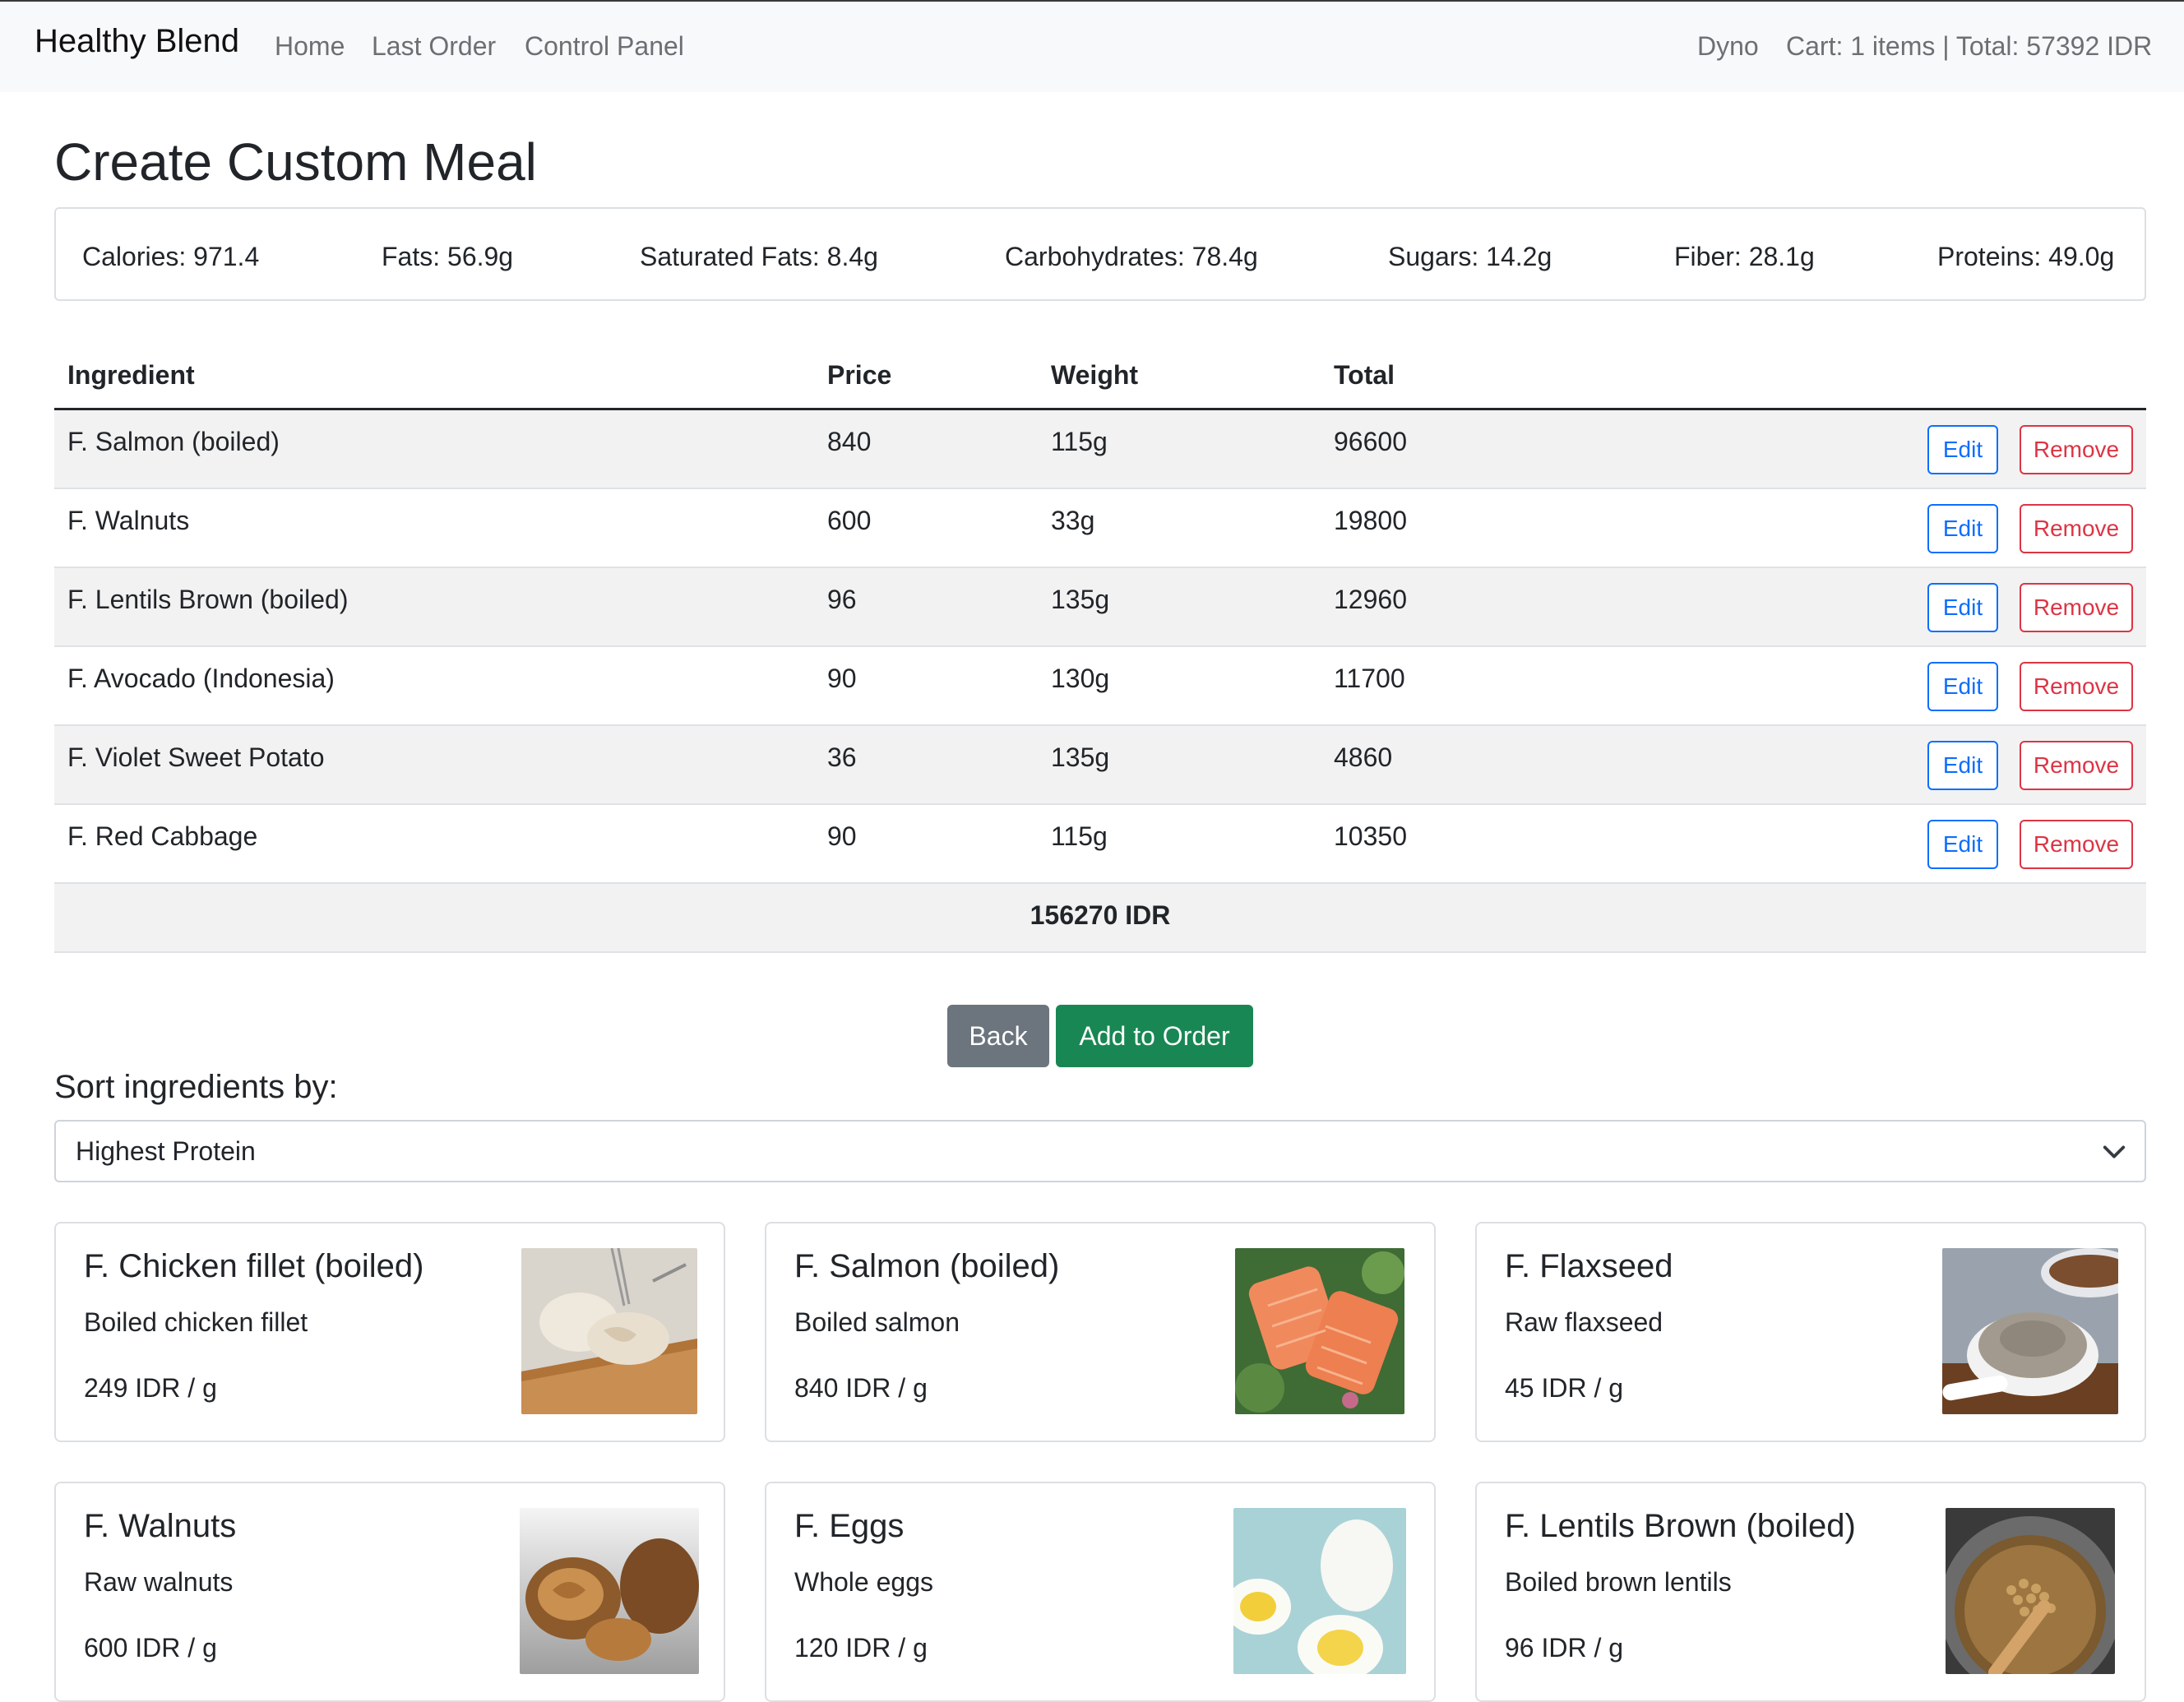 This screenshot has width=2184, height=1702. Describe the element at coordinates (863, 1582) in the screenshot. I see `card-description: Whole eggs` at that location.